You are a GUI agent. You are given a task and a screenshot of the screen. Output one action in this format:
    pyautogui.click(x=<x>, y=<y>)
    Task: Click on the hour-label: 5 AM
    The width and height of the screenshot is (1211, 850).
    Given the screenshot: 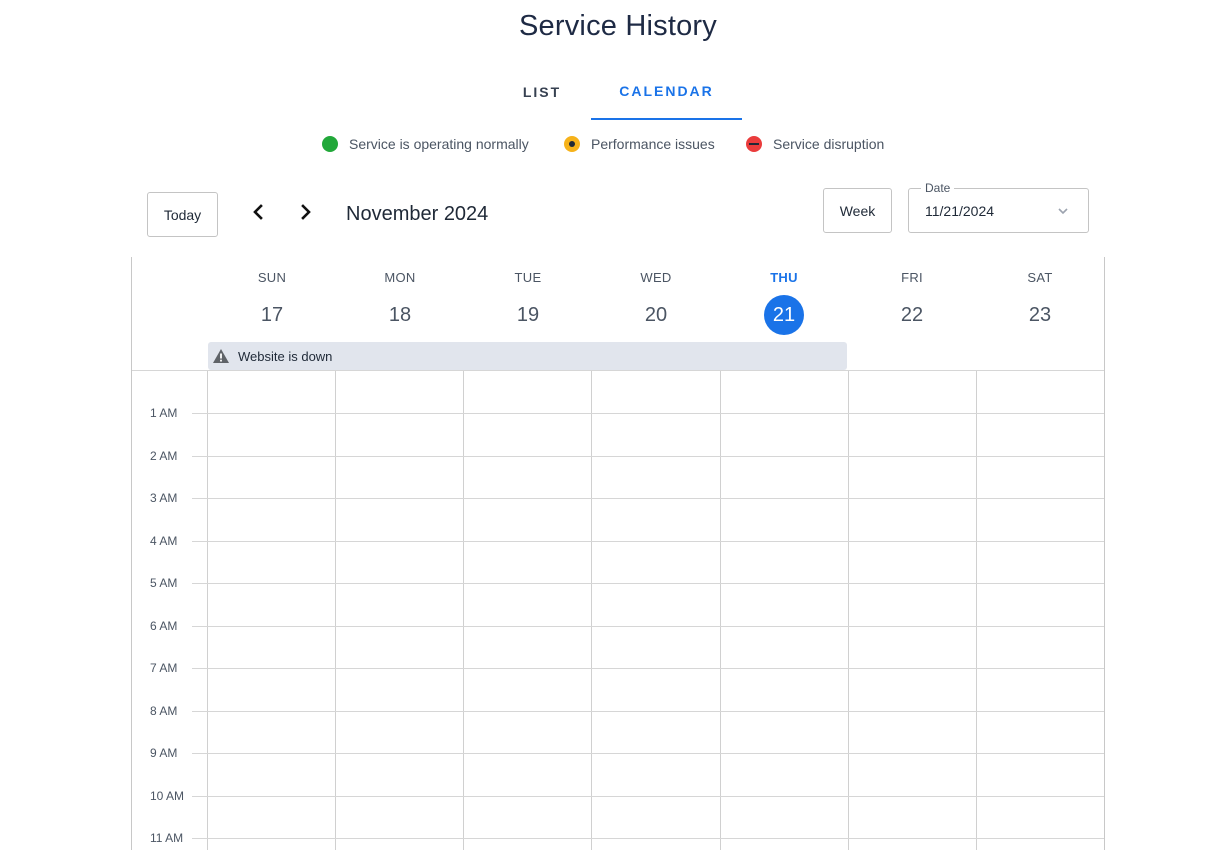 What is the action you would take?
    pyautogui.click(x=164, y=583)
    